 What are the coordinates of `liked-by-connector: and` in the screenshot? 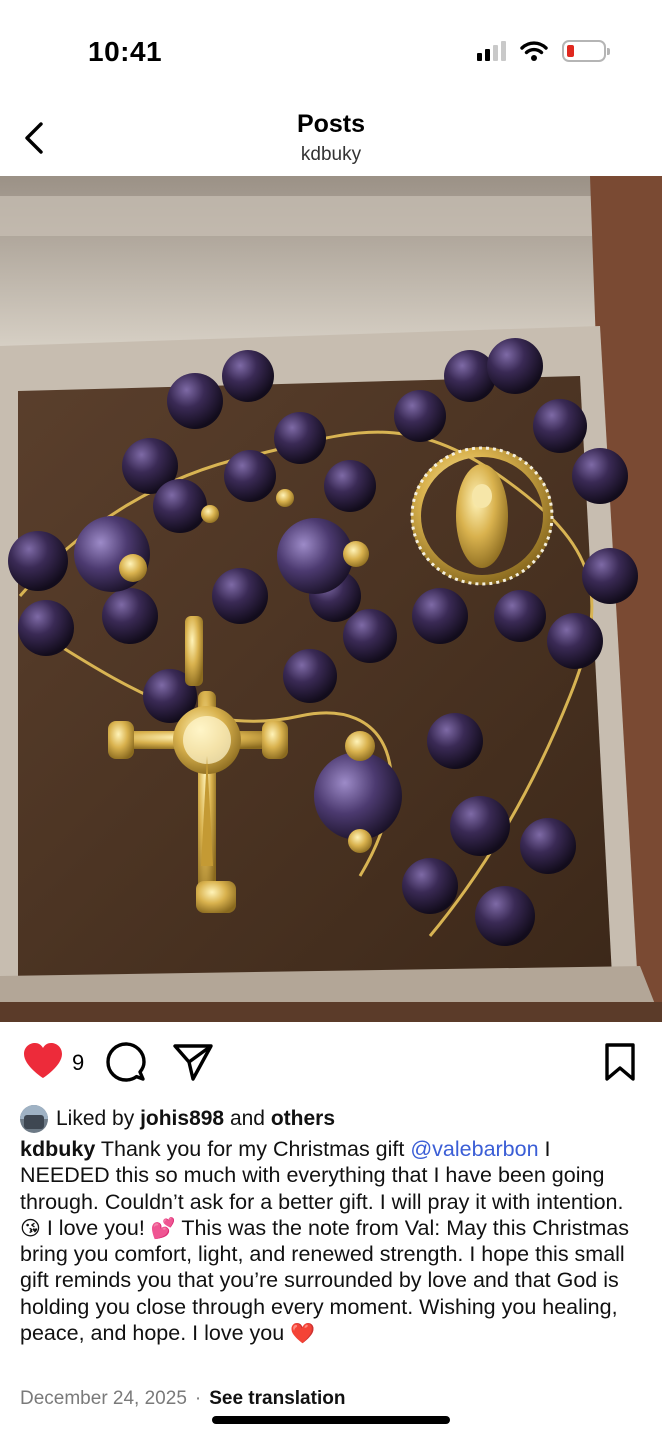 It's located at (247, 1118).